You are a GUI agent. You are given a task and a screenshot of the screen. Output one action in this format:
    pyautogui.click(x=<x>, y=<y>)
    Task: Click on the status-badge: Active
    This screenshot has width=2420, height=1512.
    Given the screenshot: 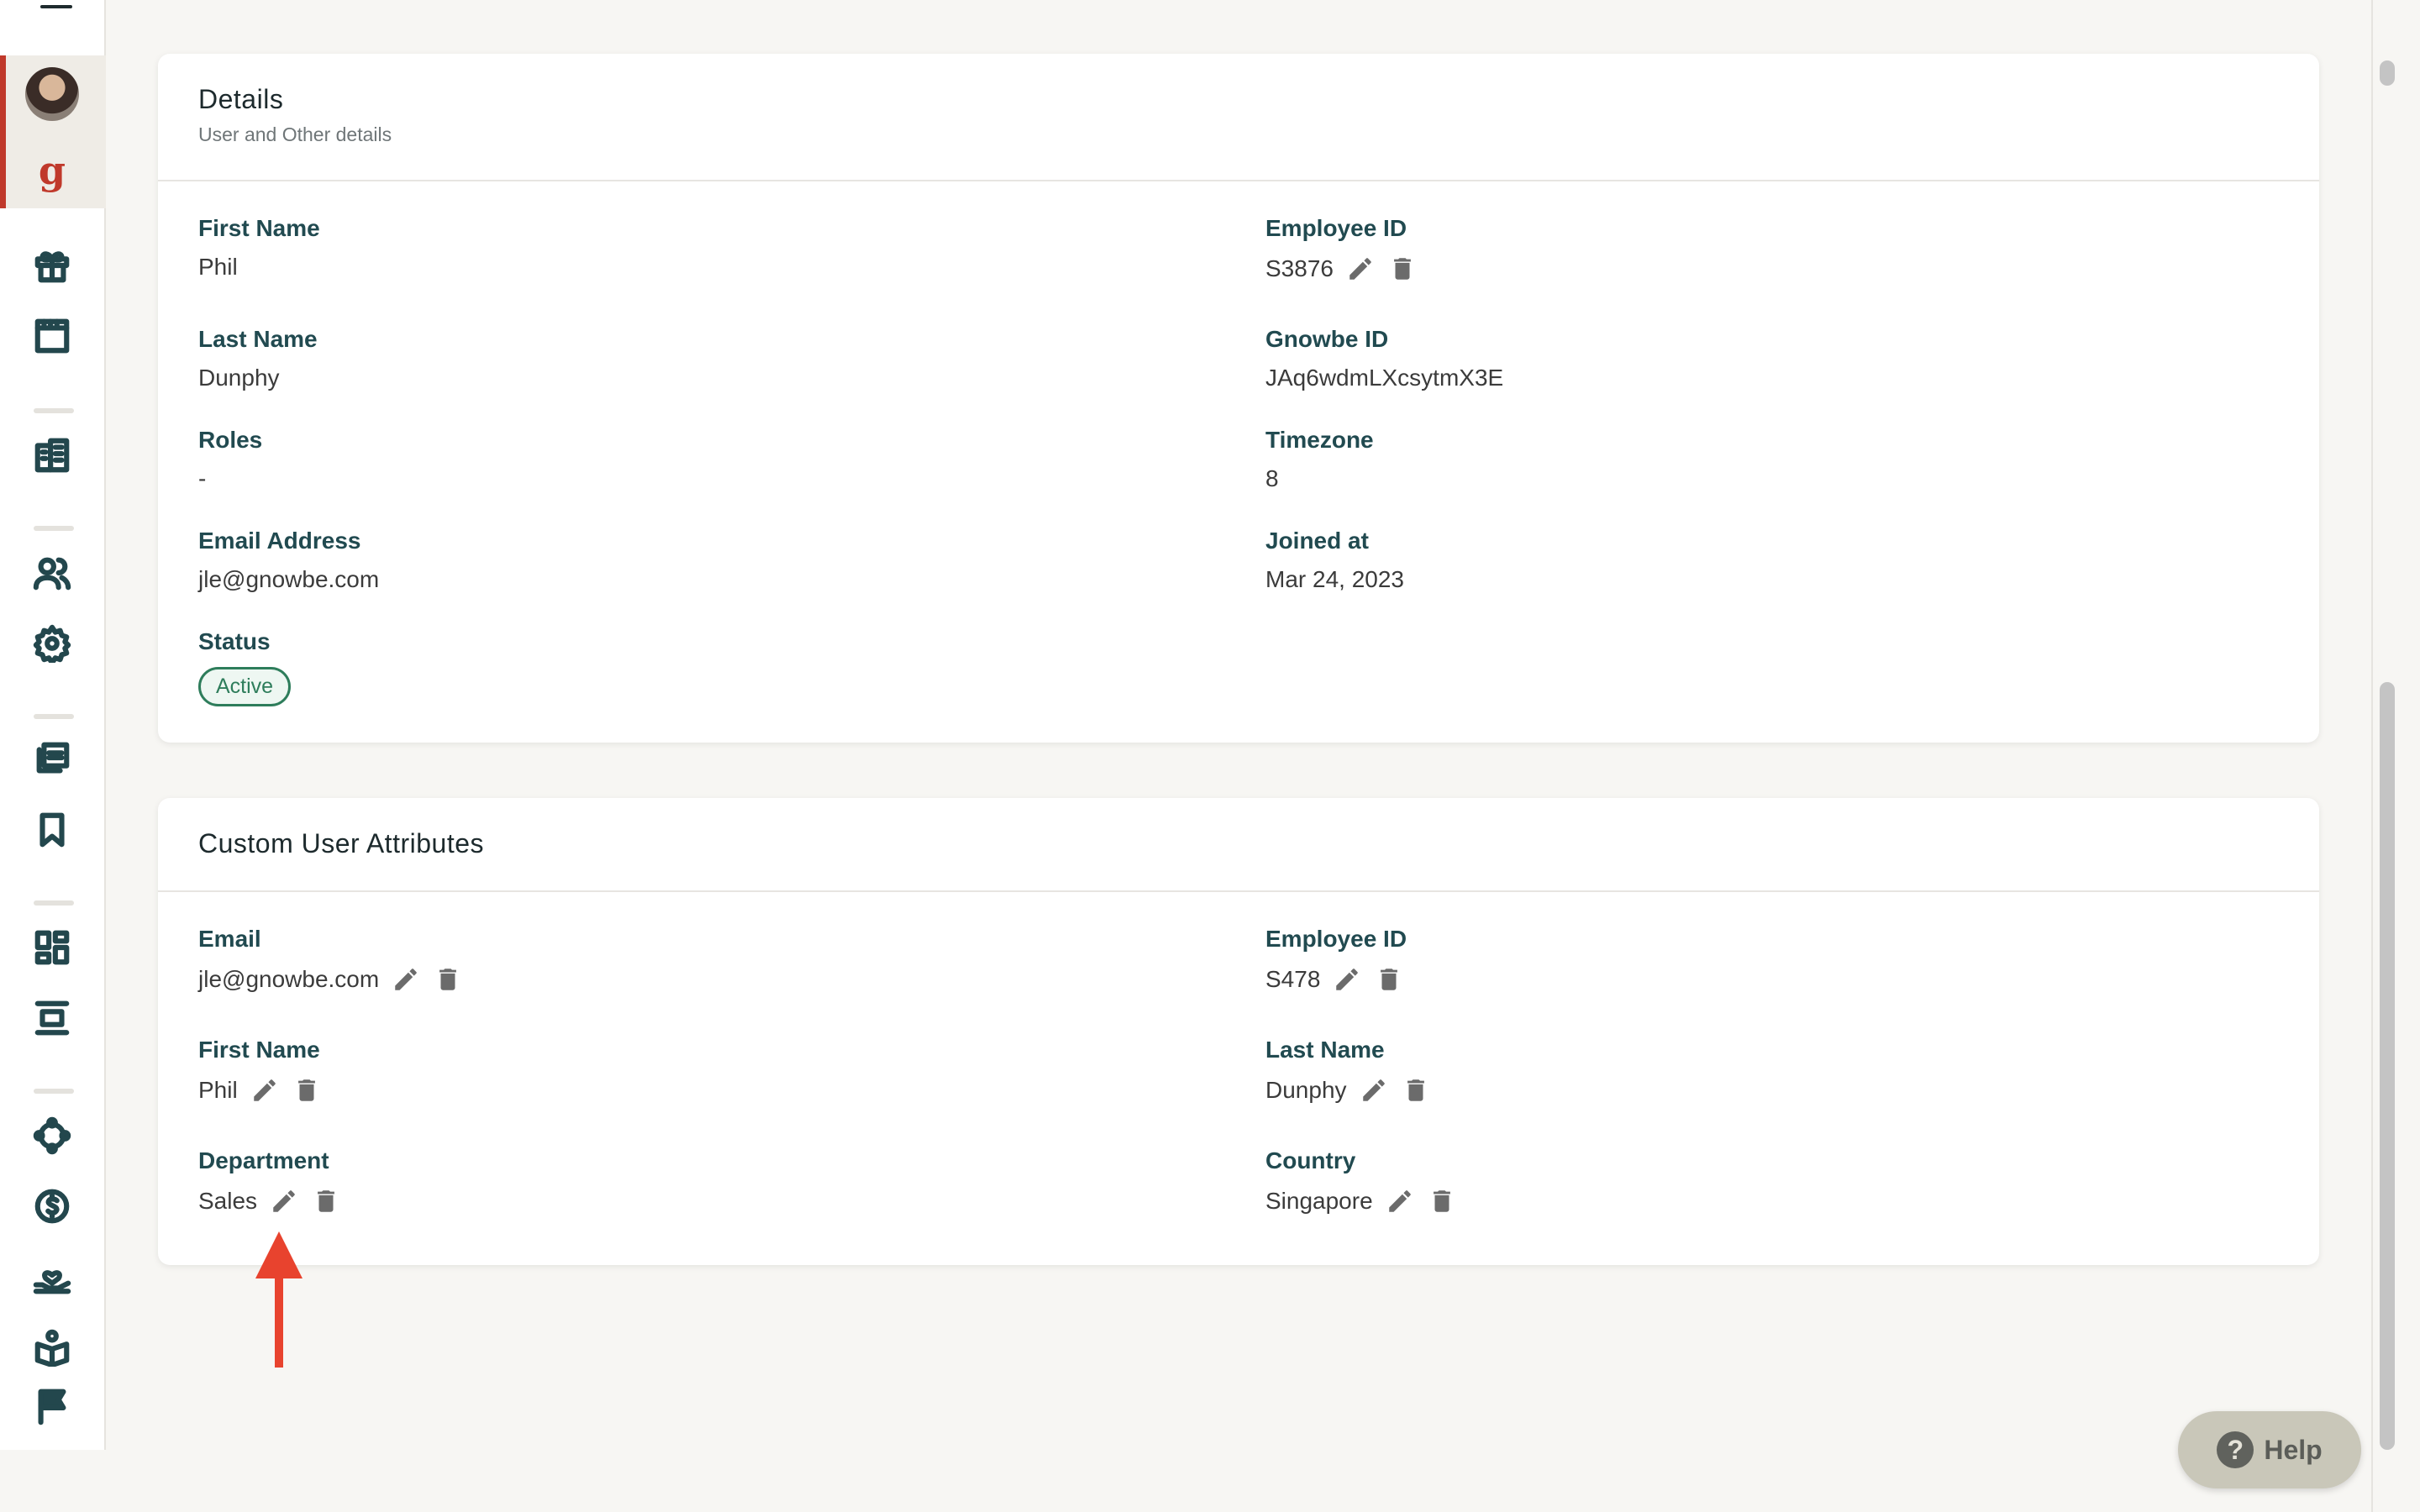 What is the action you would take?
    pyautogui.click(x=245, y=686)
    